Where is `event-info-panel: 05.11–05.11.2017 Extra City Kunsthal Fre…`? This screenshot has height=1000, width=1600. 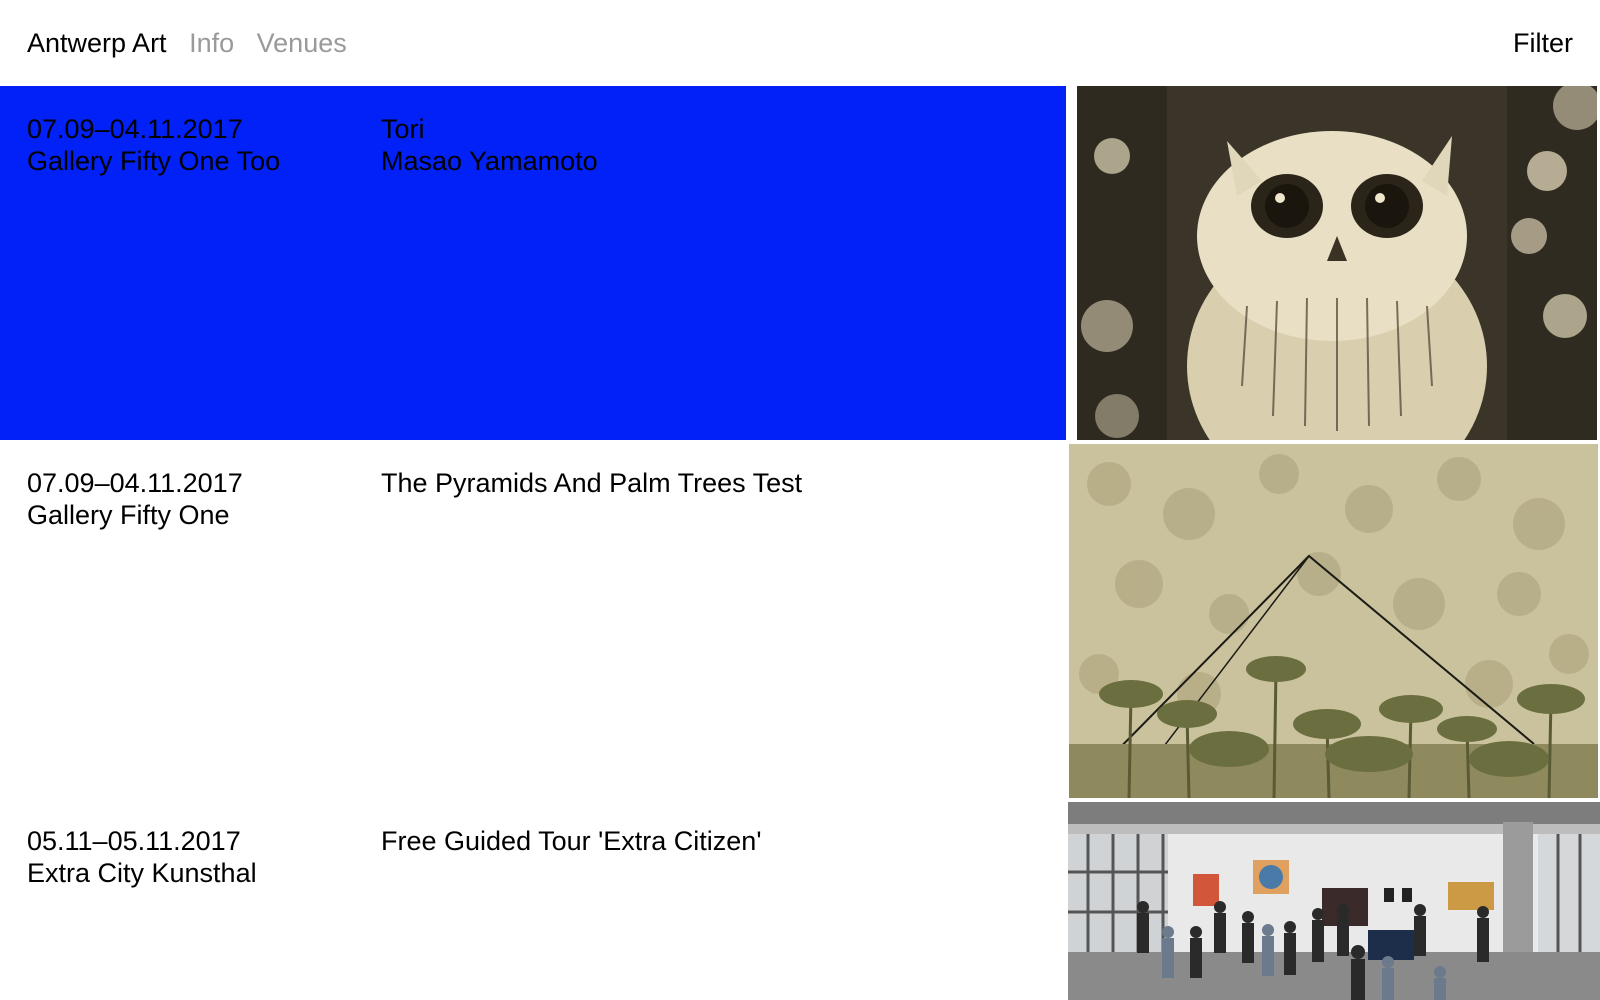
event-info-panel: 05.11–05.11.2017 Extra City Kunsthal Fre… is located at coordinates (533, 899).